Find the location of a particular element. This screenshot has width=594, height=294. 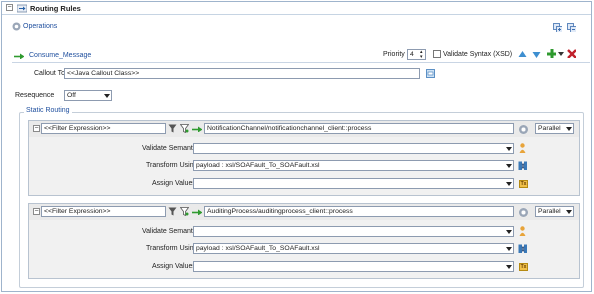

operations-gear-icon is located at coordinates (16, 26).